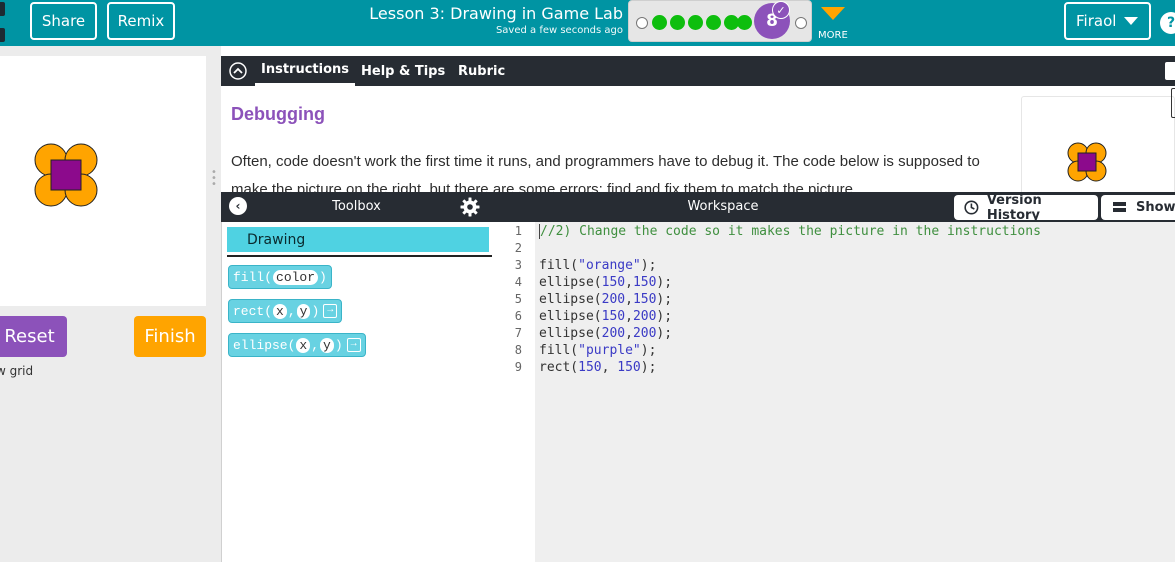  Describe the element at coordinates (170, 336) in the screenshot. I see `finish-button: Finish` at that location.